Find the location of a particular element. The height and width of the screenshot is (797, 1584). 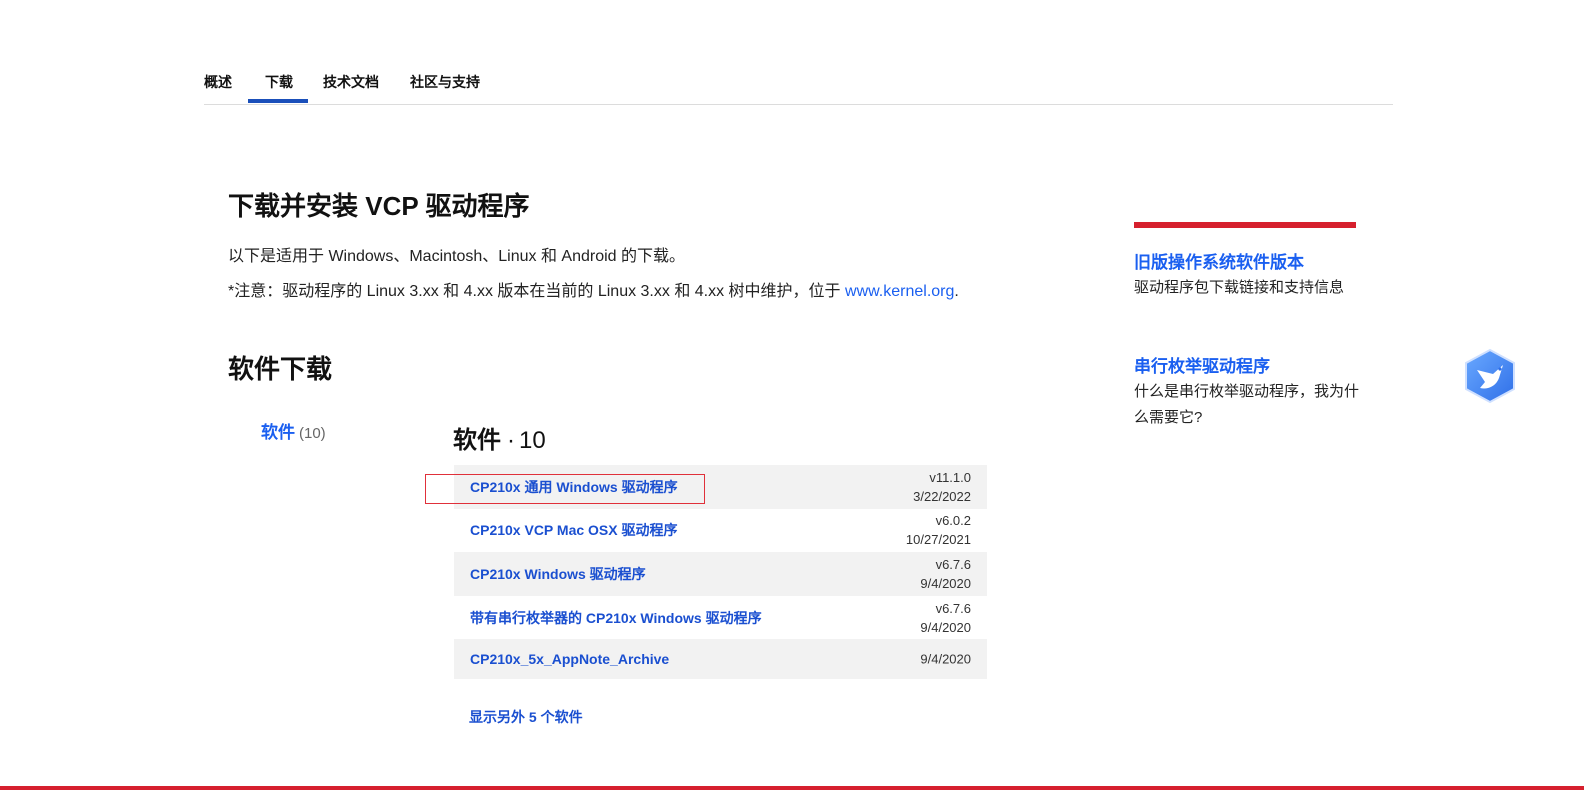

item-meta: v6.0.2 10/27/2021 is located at coordinates (938, 530).